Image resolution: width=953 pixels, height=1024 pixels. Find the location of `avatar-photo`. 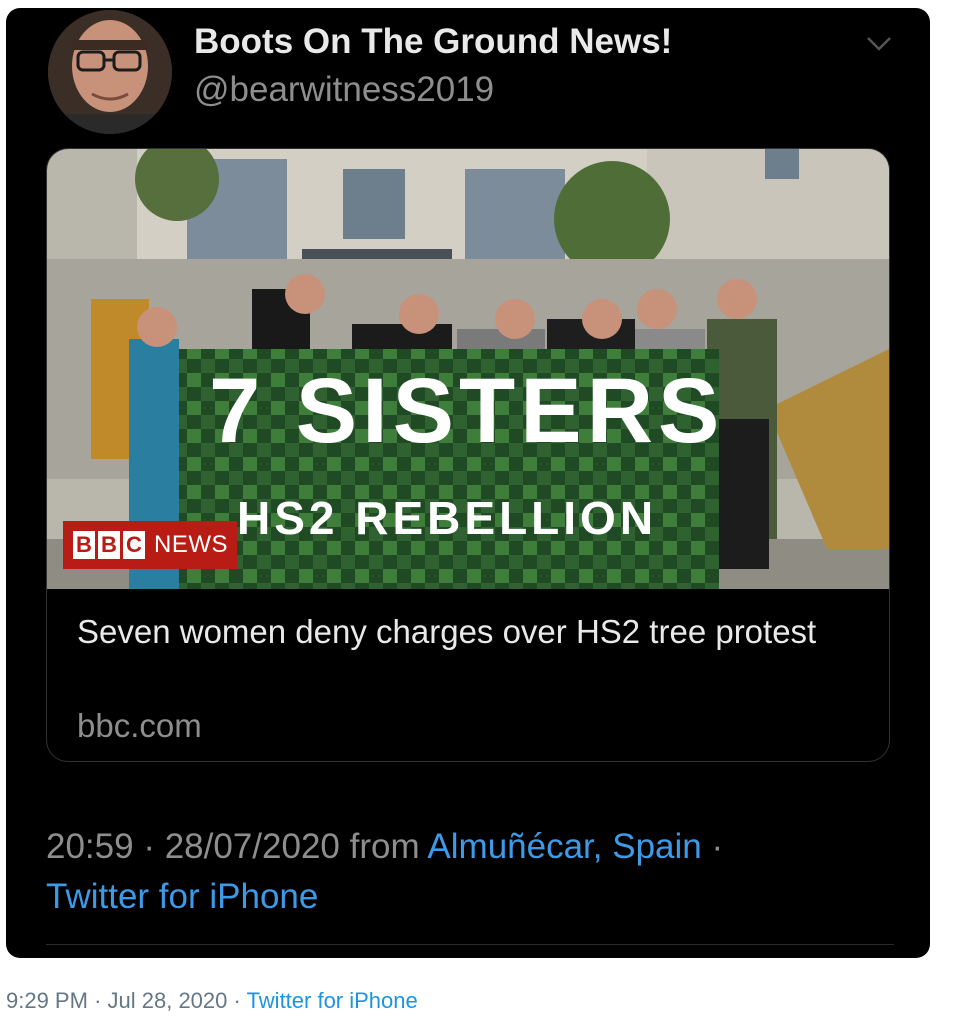

avatar-photo is located at coordinates (110, 72).